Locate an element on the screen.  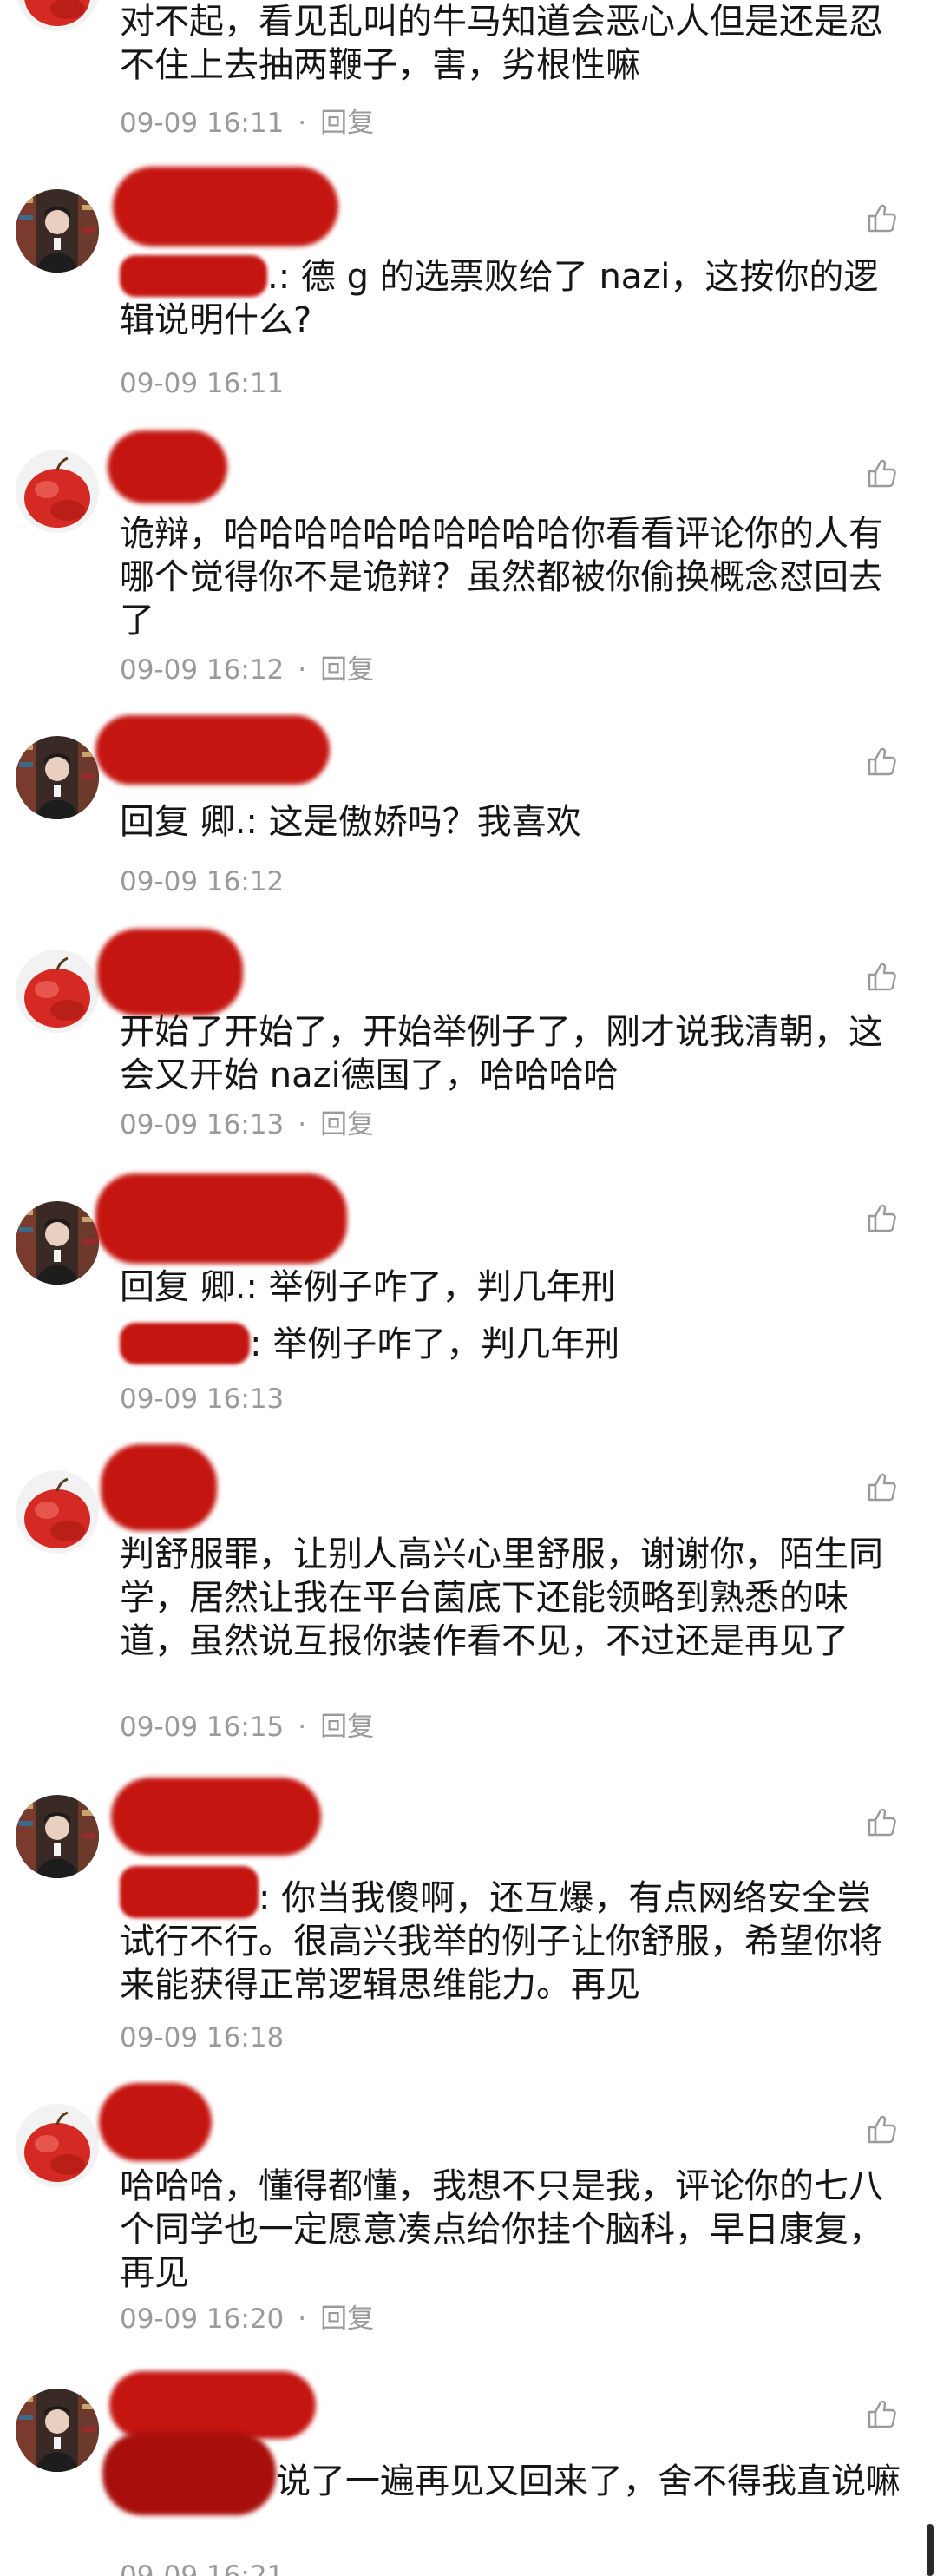
comment-meta: 09-09 16:12 is located at coordinates (202, 882).